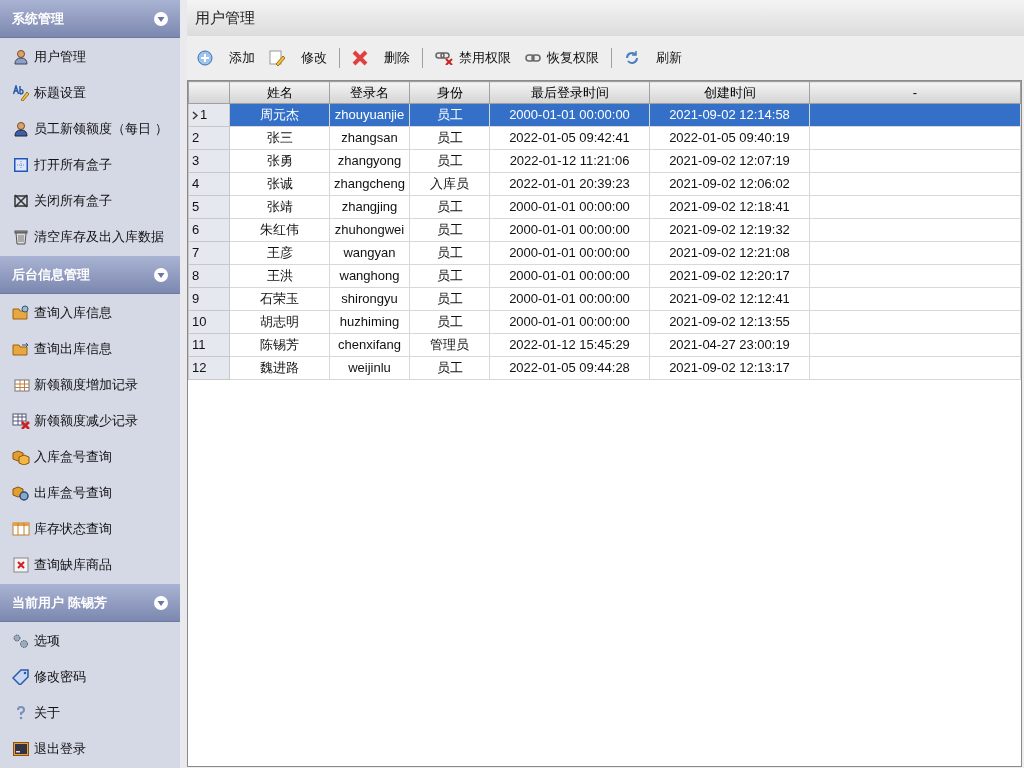 This screenshot has height=768, width=1024. What do you see at coordinates (21, 565) in the screenshot?
I see `document-error-icon` at bounding box center [21, 565].